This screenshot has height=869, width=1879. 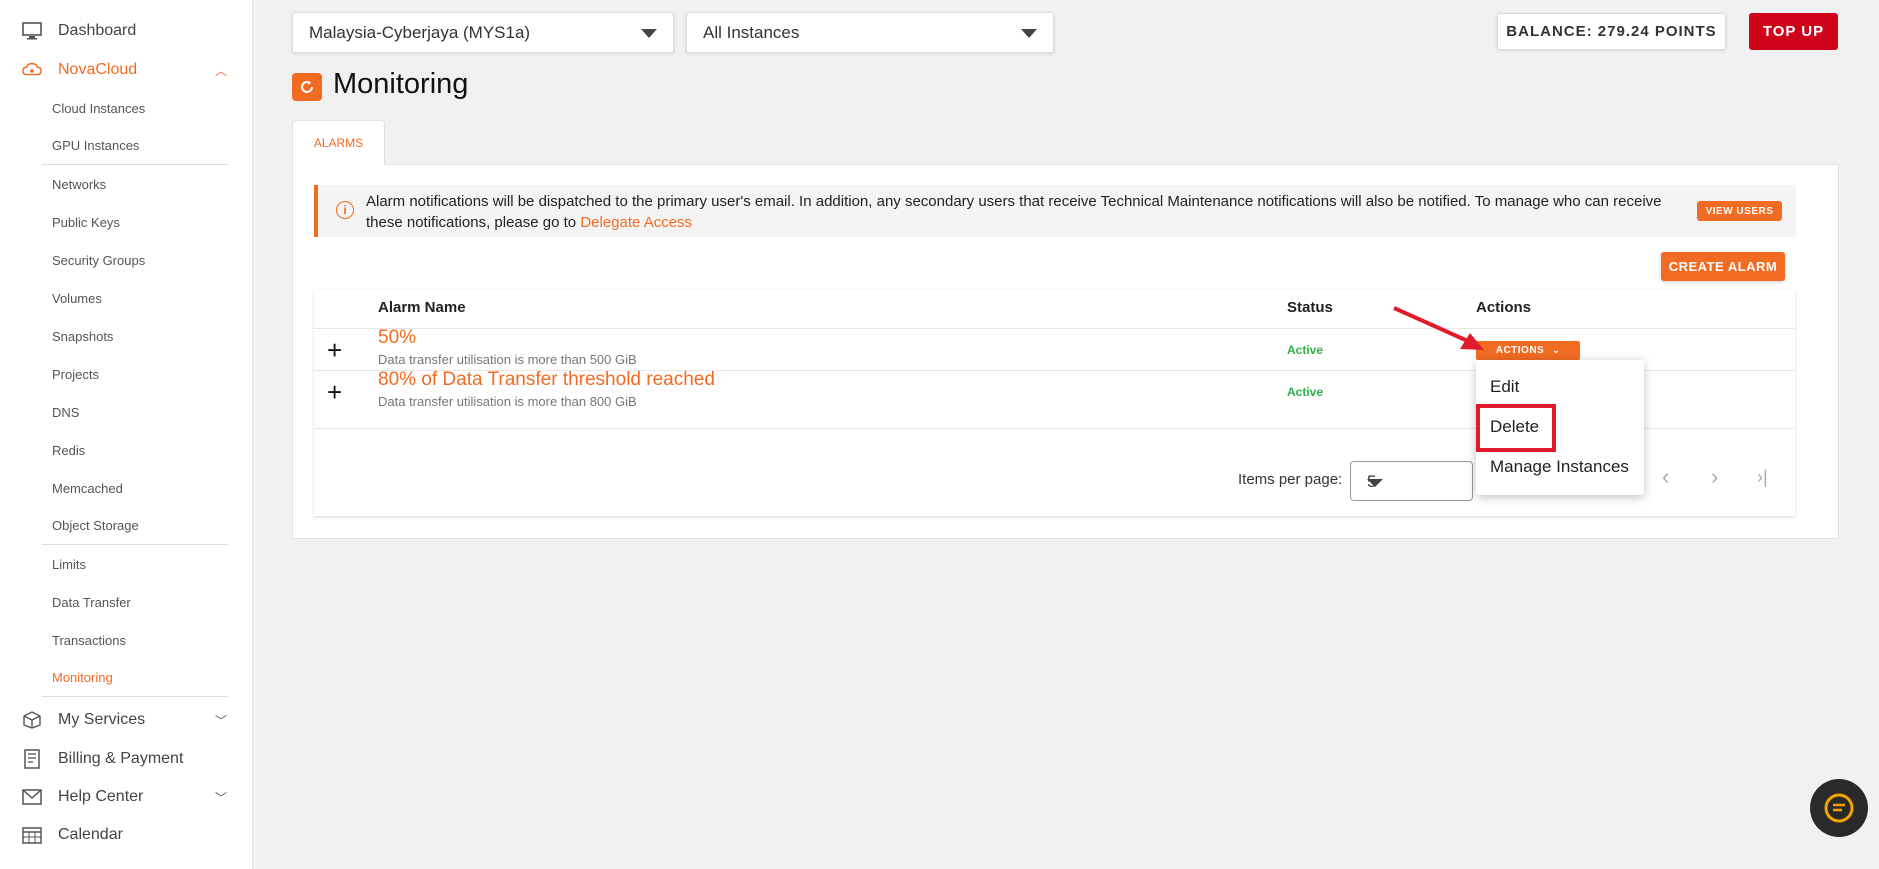 I want to click on menu-item-manage-instances: Manage Instances, so click(x=1559, y=467).